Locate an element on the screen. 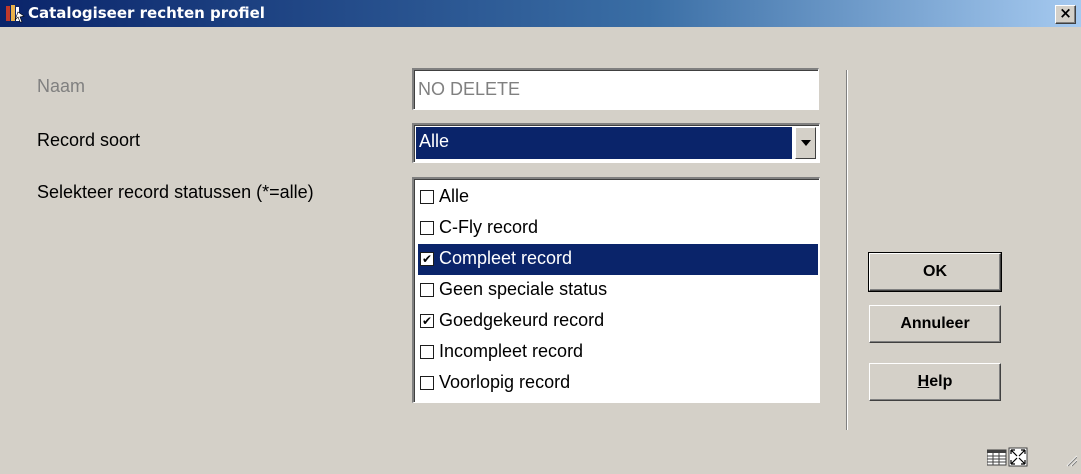  record-soort-dropdown: Alle is located at coordinates (616, 143).